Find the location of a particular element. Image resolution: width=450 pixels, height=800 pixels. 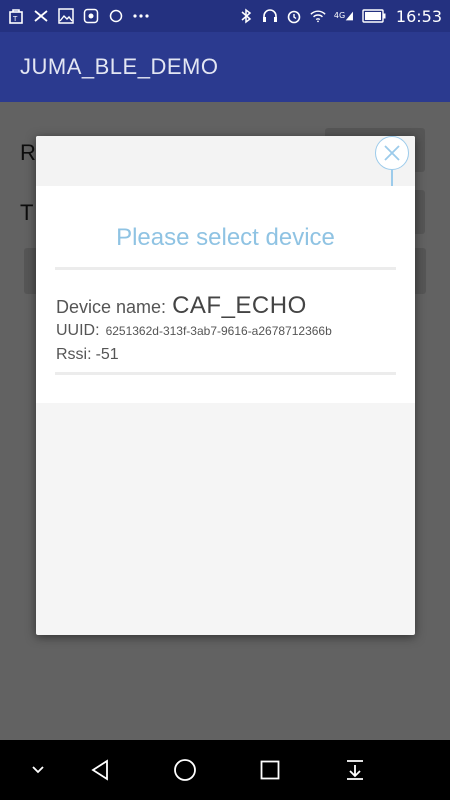

alarm-icon is located at coordinates (294, 16).